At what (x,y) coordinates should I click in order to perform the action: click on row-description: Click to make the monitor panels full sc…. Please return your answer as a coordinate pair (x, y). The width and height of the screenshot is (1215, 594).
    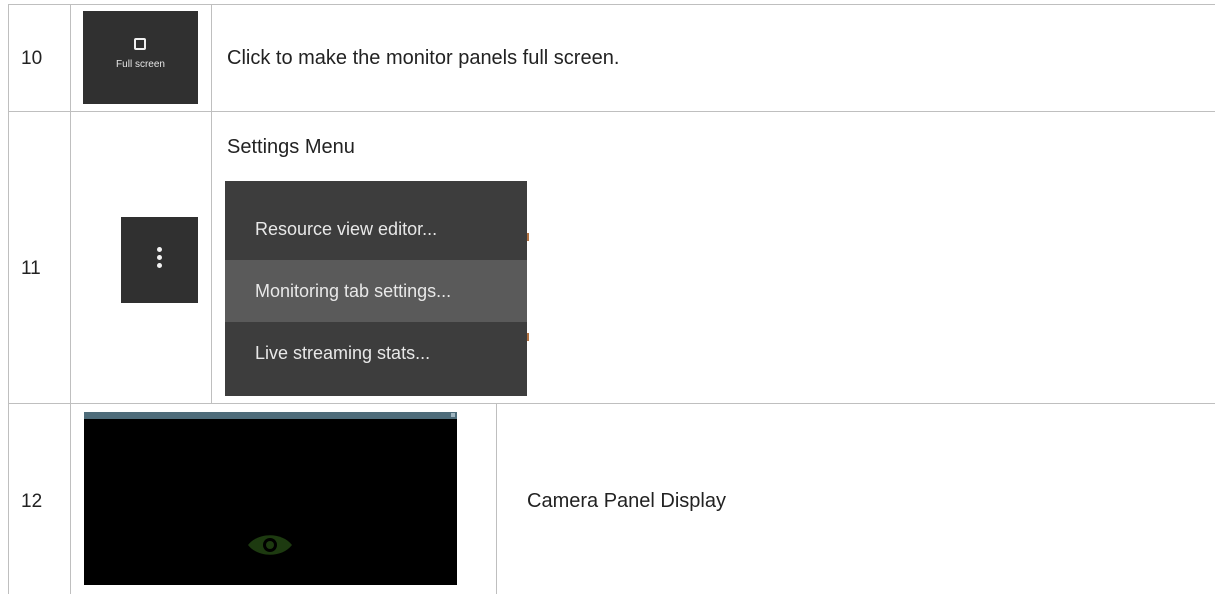
    Looking at the image, I should click on (423, 58).